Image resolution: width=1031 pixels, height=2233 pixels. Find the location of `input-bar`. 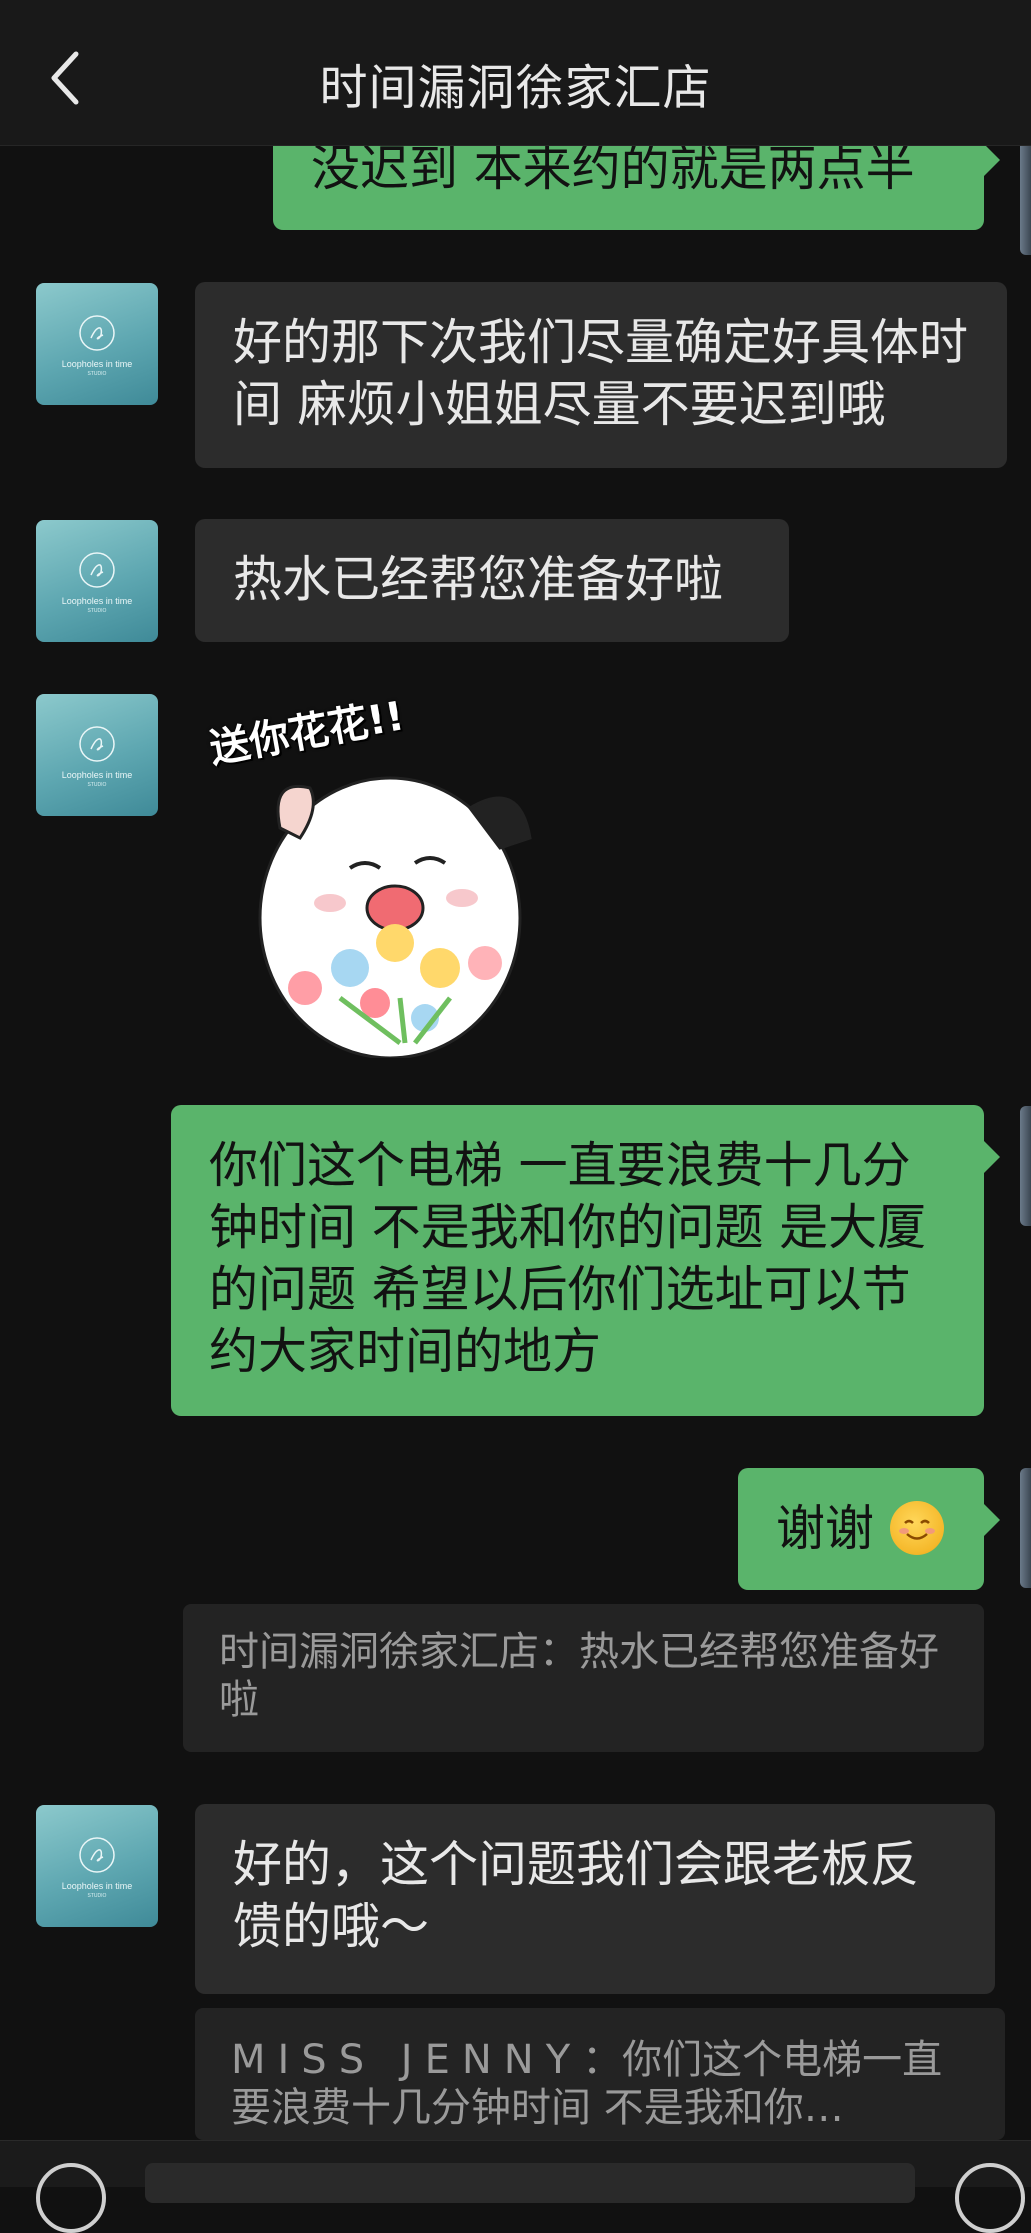

input-bar is located at coordinates (515, 2186).